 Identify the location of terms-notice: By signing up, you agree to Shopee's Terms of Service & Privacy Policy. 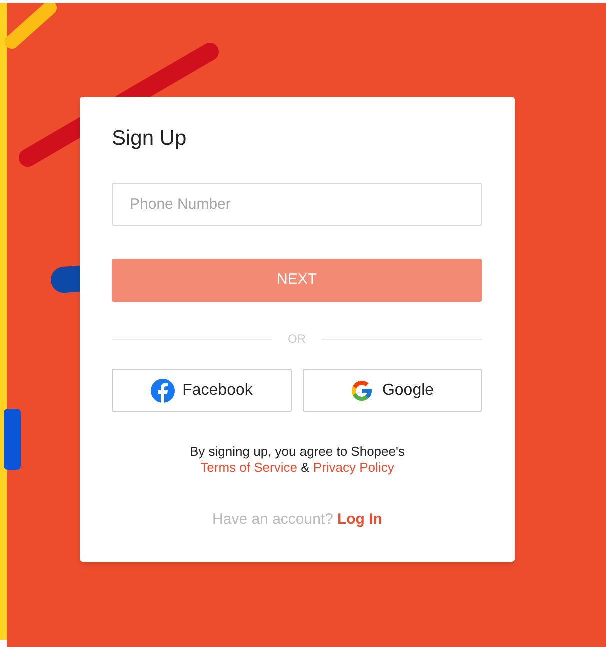
(297, 460).